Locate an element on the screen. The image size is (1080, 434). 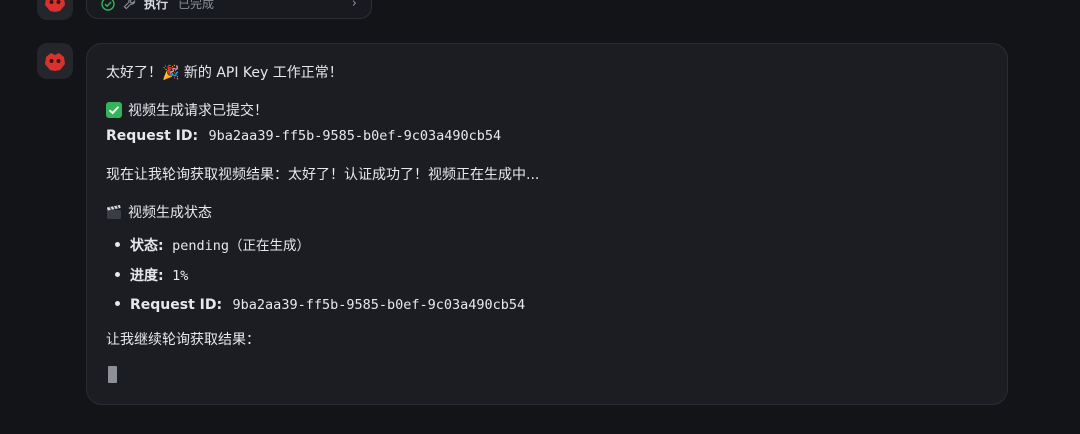
submitted-text: 视频生成请求已提交！ is located at coordinates (198, 111).